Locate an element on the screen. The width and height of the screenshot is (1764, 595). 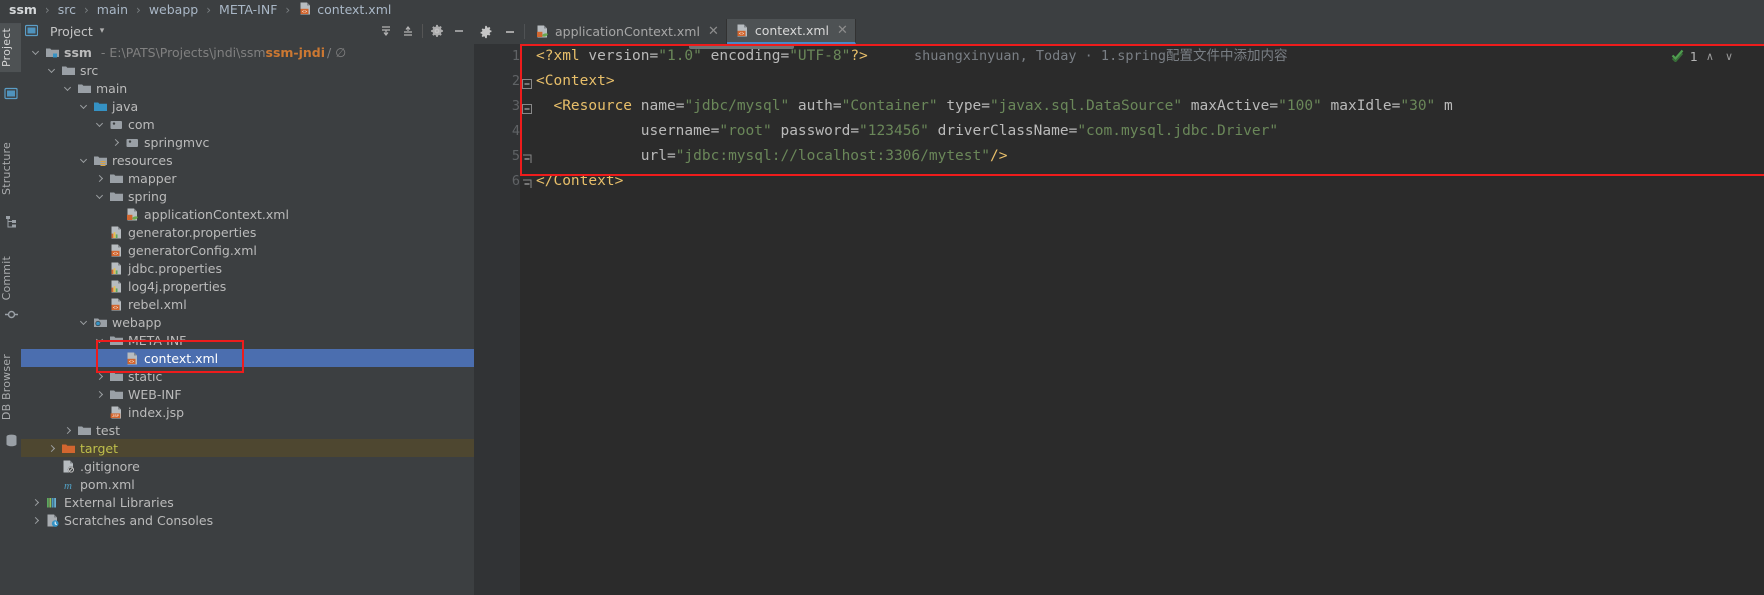
tree-row-springmvc: springmvc is located at coordinates (247, 142).